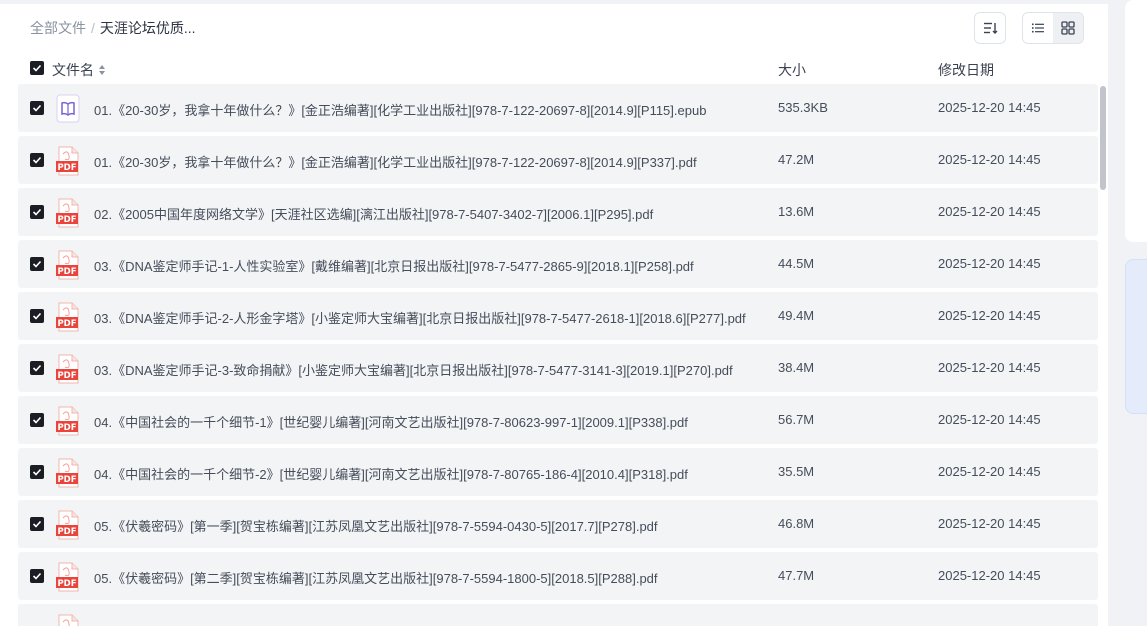  I want to click on column-header-date: 修改日期, so click(966, 70).